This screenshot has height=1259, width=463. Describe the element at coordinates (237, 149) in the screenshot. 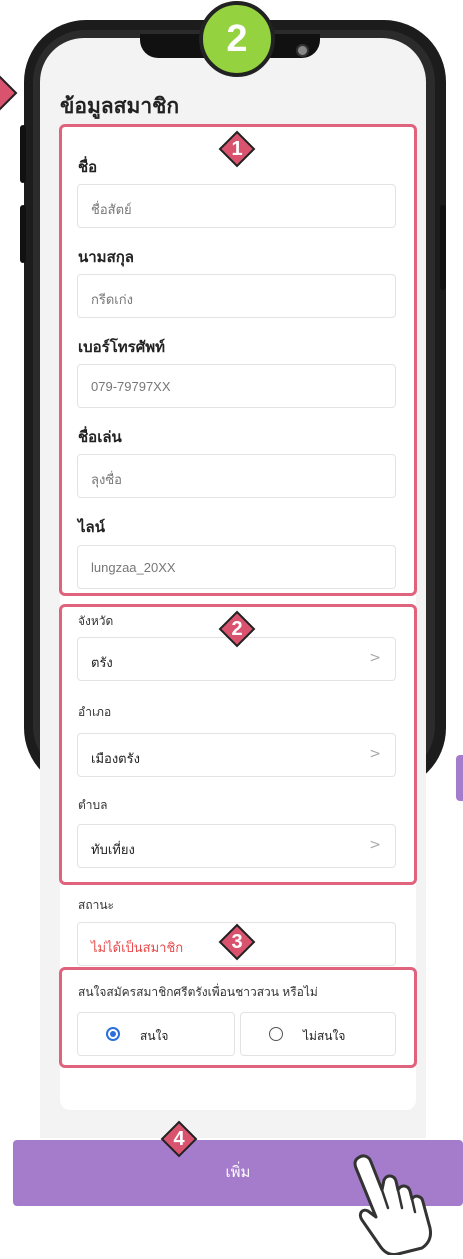

I see `step-badge-1: 1` at that location.